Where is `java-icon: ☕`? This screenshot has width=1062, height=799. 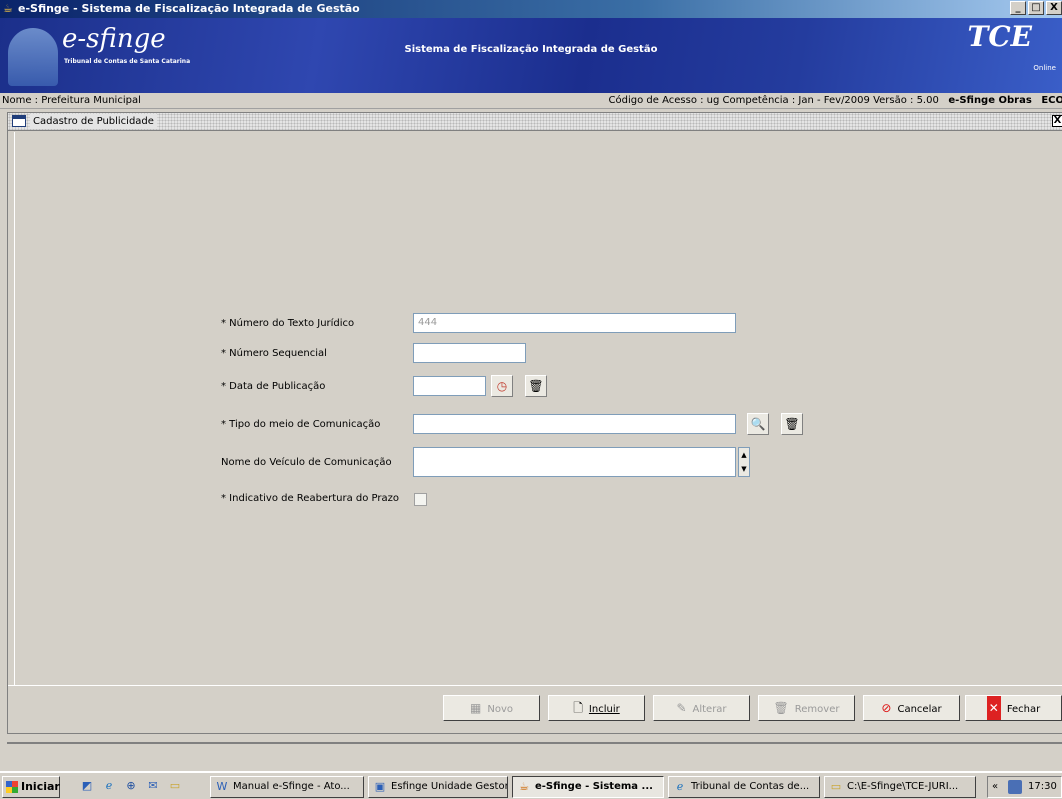
java-icon: ☕ is located at coordinates (524, 786).